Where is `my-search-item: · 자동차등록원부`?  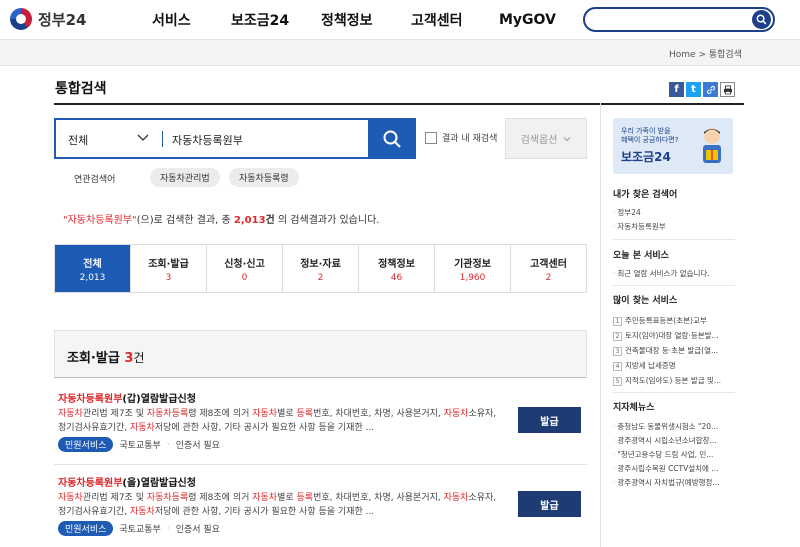 my-search-item: · 자동차등록원부 is located at coordinates (675, 226).